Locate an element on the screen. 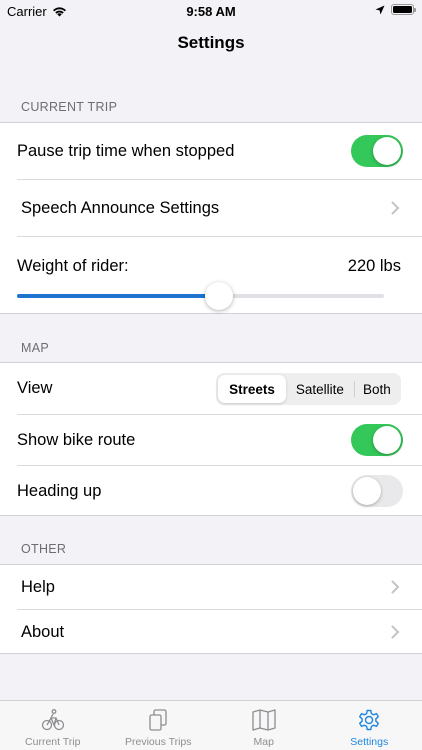  bicycle-rider-icon is located at coordinates (52, 720).